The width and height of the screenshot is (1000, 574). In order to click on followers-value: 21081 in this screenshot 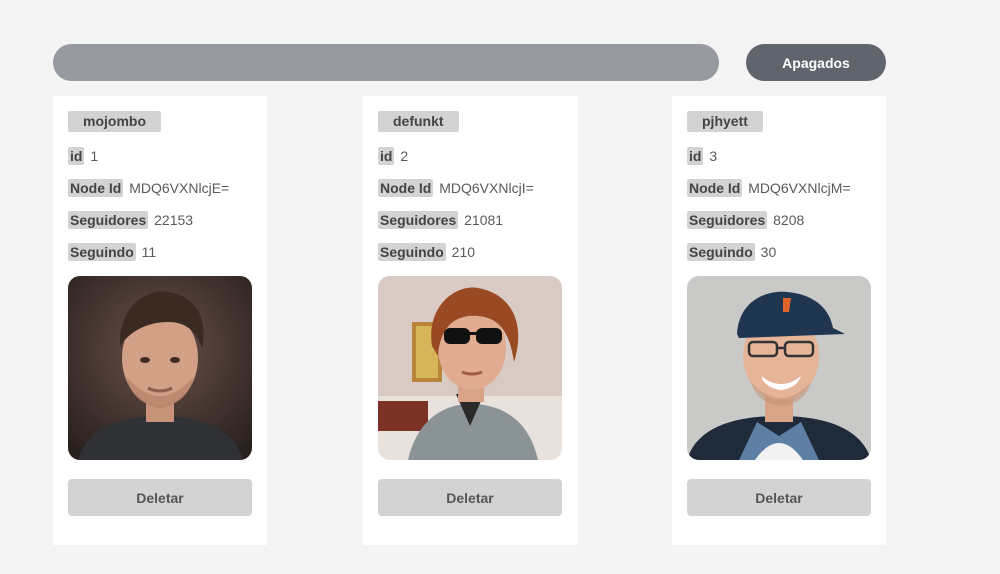, I will do `click(484, 220)`.